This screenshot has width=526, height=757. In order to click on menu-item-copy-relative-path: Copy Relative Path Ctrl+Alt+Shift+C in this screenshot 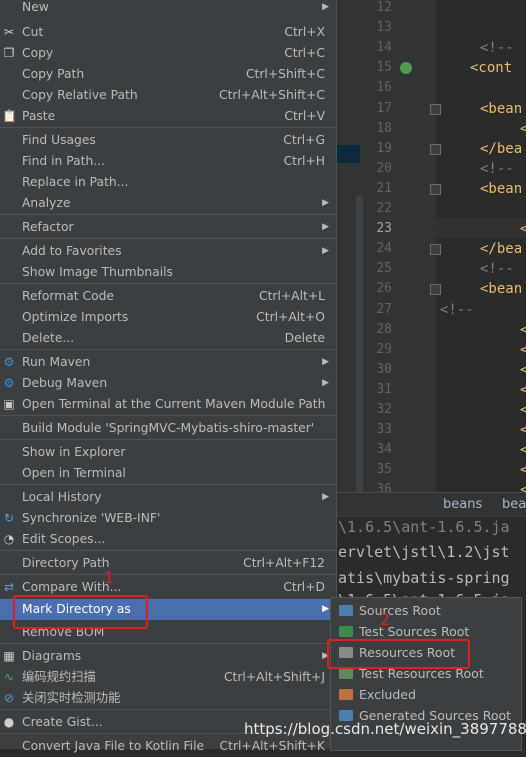, I will do `click(168, 95)`.